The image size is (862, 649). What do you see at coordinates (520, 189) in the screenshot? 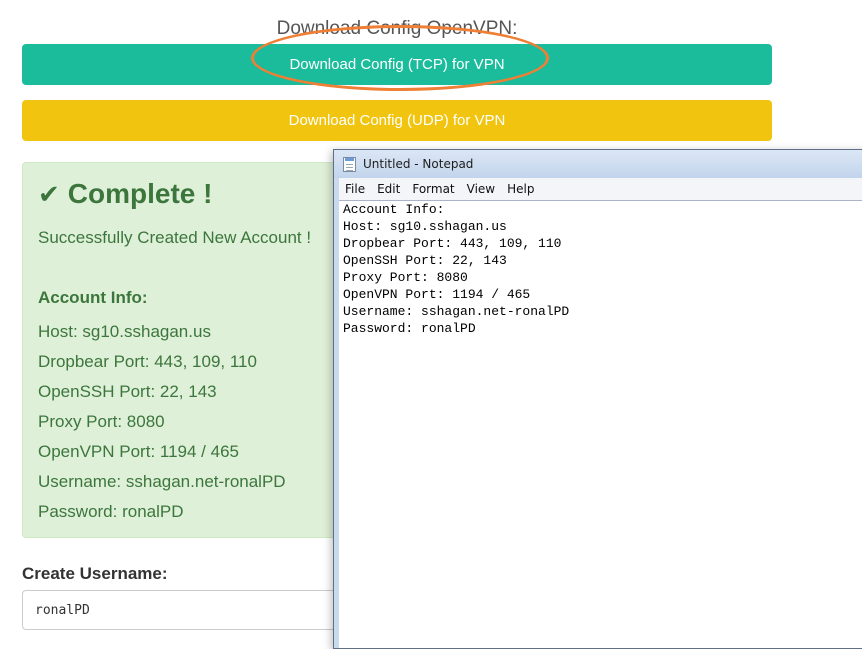
I see `menu-help: Help` at bounding box center [520, 189].